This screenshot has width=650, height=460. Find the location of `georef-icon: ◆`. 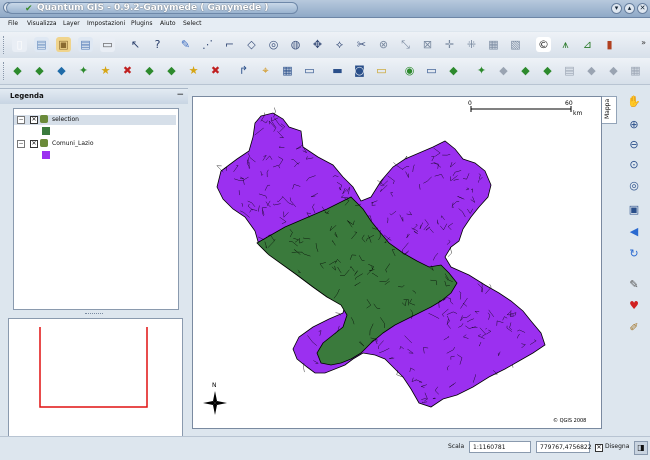

georef-icon: ◆ is located at coordinates (453, 70).